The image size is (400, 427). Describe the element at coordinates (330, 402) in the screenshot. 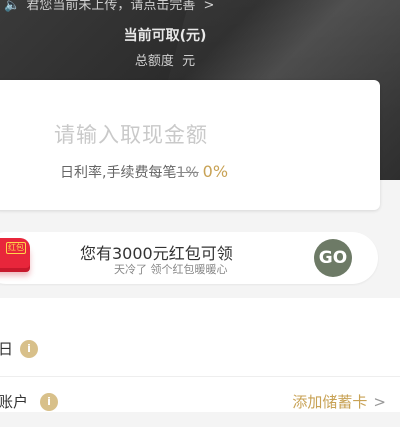

I see `add-debit-card-label: 添加储蓄卡` at that location.